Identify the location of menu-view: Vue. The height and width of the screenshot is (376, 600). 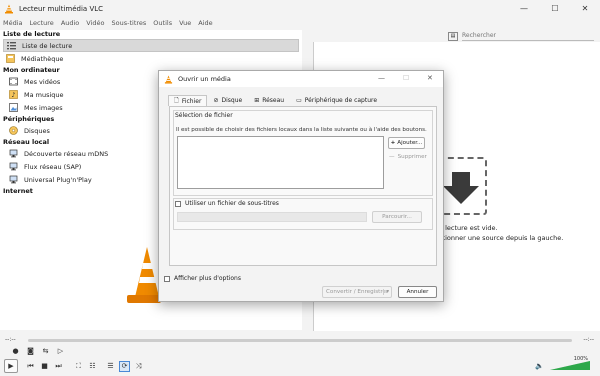
(185, 23).